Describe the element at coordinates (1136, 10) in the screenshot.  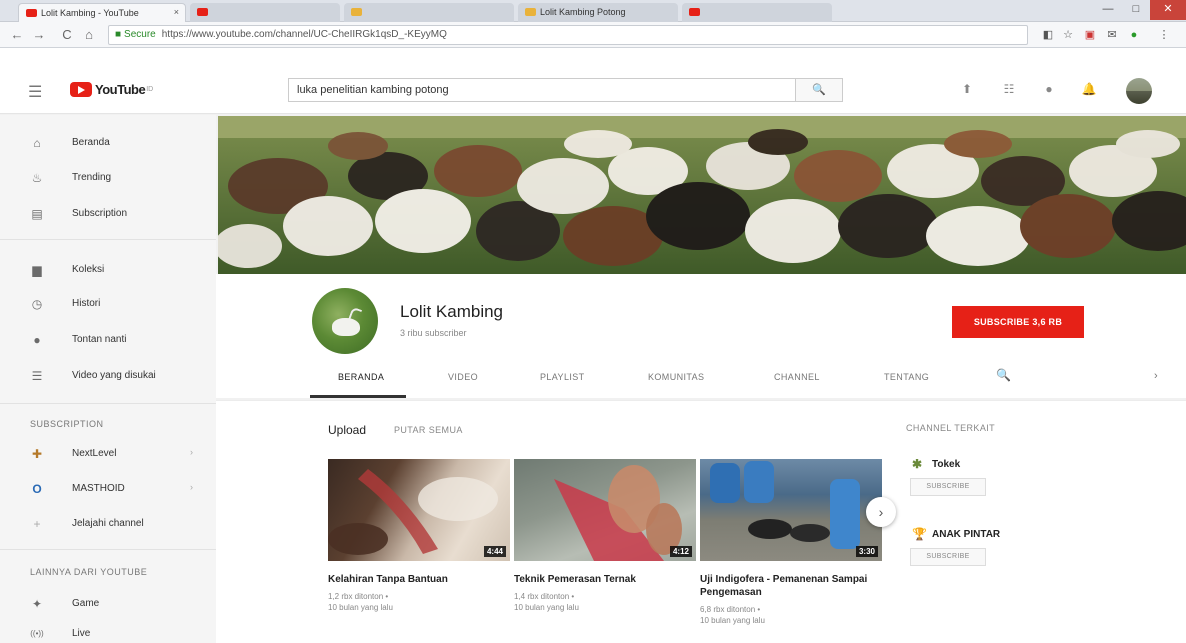
I see `maximize-button: □` at that location.